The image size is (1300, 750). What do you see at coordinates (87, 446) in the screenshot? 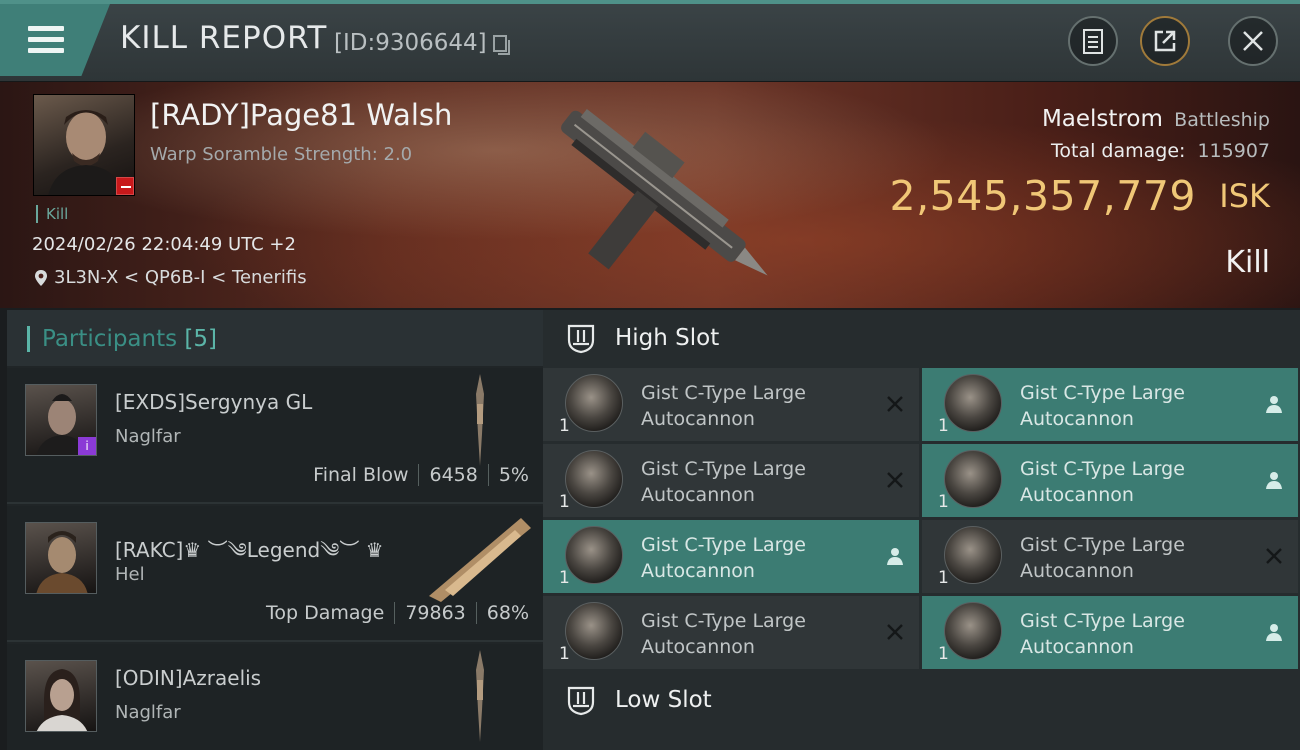
I see `info-badge: i` at bounding box center [87, 446].